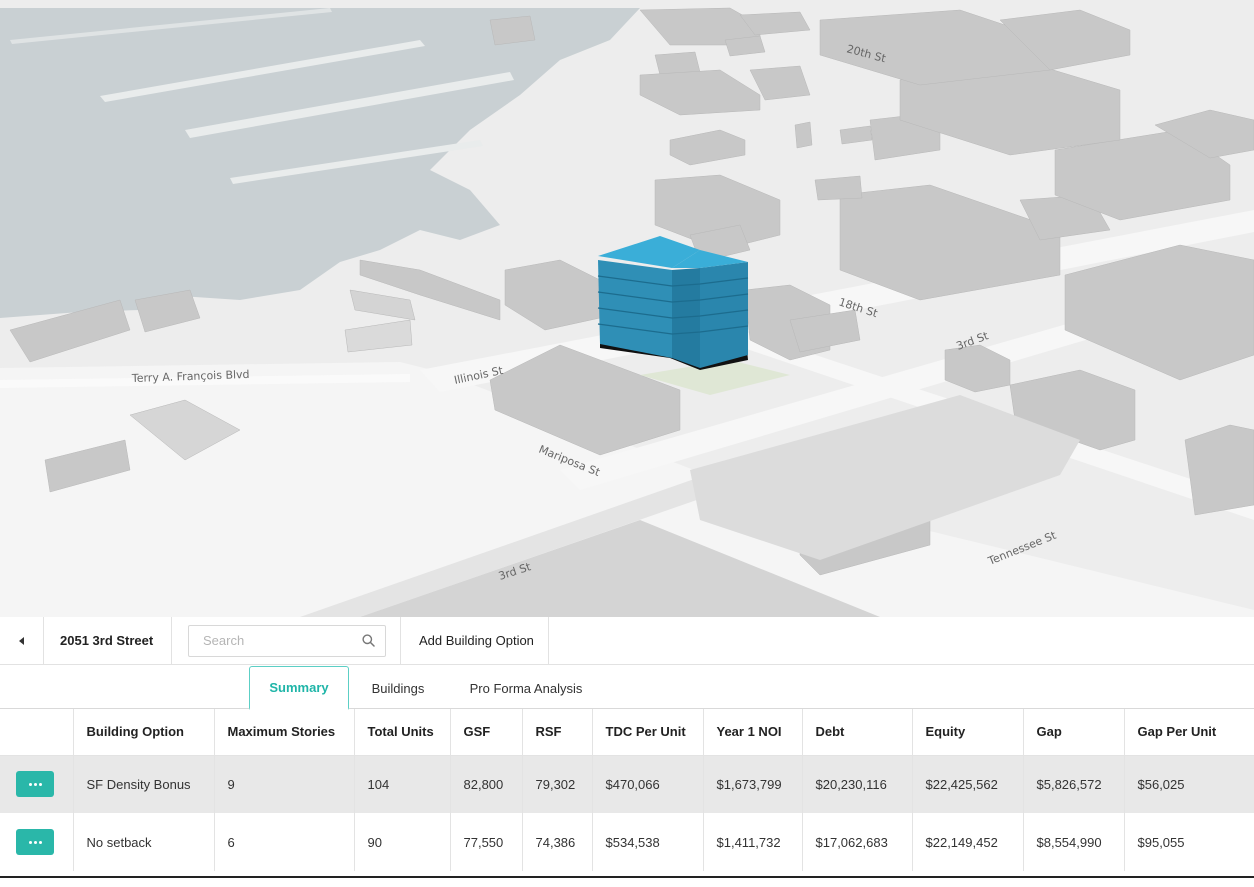  What do you see at coordinates (1189, 842) in the screenshot?
I see `cell-gap-per-unit: $95,055` at bounding box center [1189, 842].